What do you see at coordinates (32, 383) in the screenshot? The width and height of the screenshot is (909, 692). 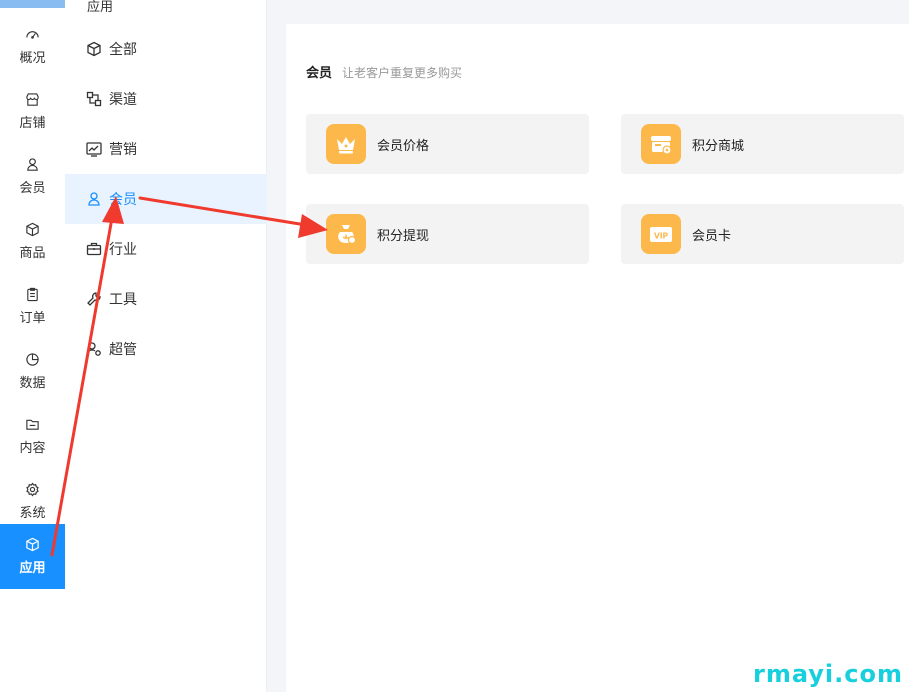 I see `rail-item-label: 数据` at bounding box center [32, 383].